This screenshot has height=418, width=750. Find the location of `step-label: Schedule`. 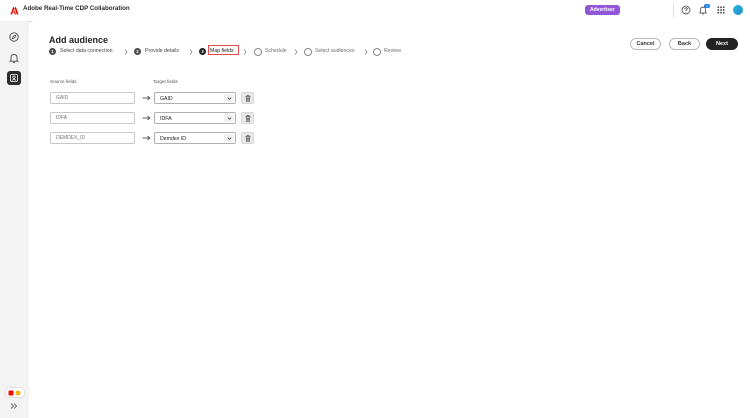

step-label: Schedule is located at coordinates (276, 51).